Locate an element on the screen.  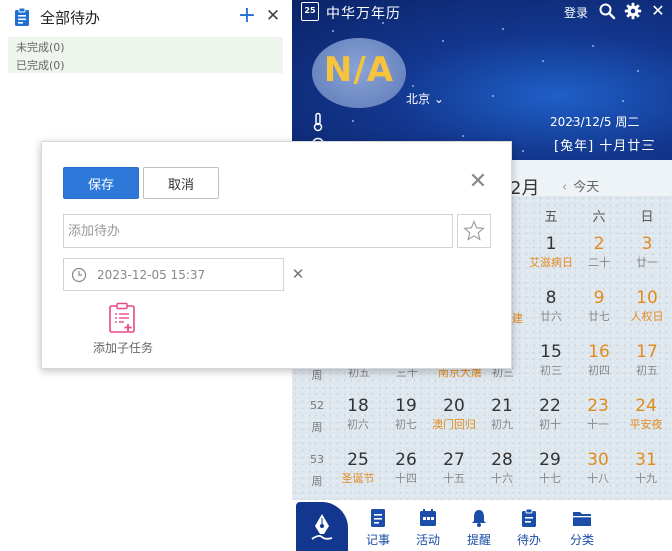
day-number: 21 is located at coordinates (502, 406).